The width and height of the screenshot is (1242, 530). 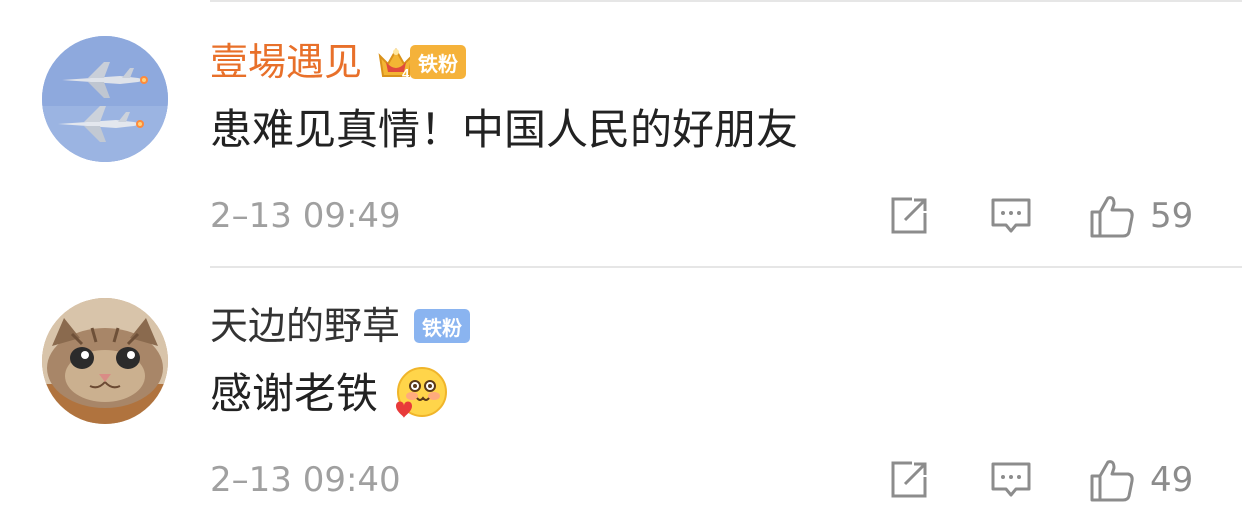 I want to click on username: 天边的野草, so click(x=305, y=326).